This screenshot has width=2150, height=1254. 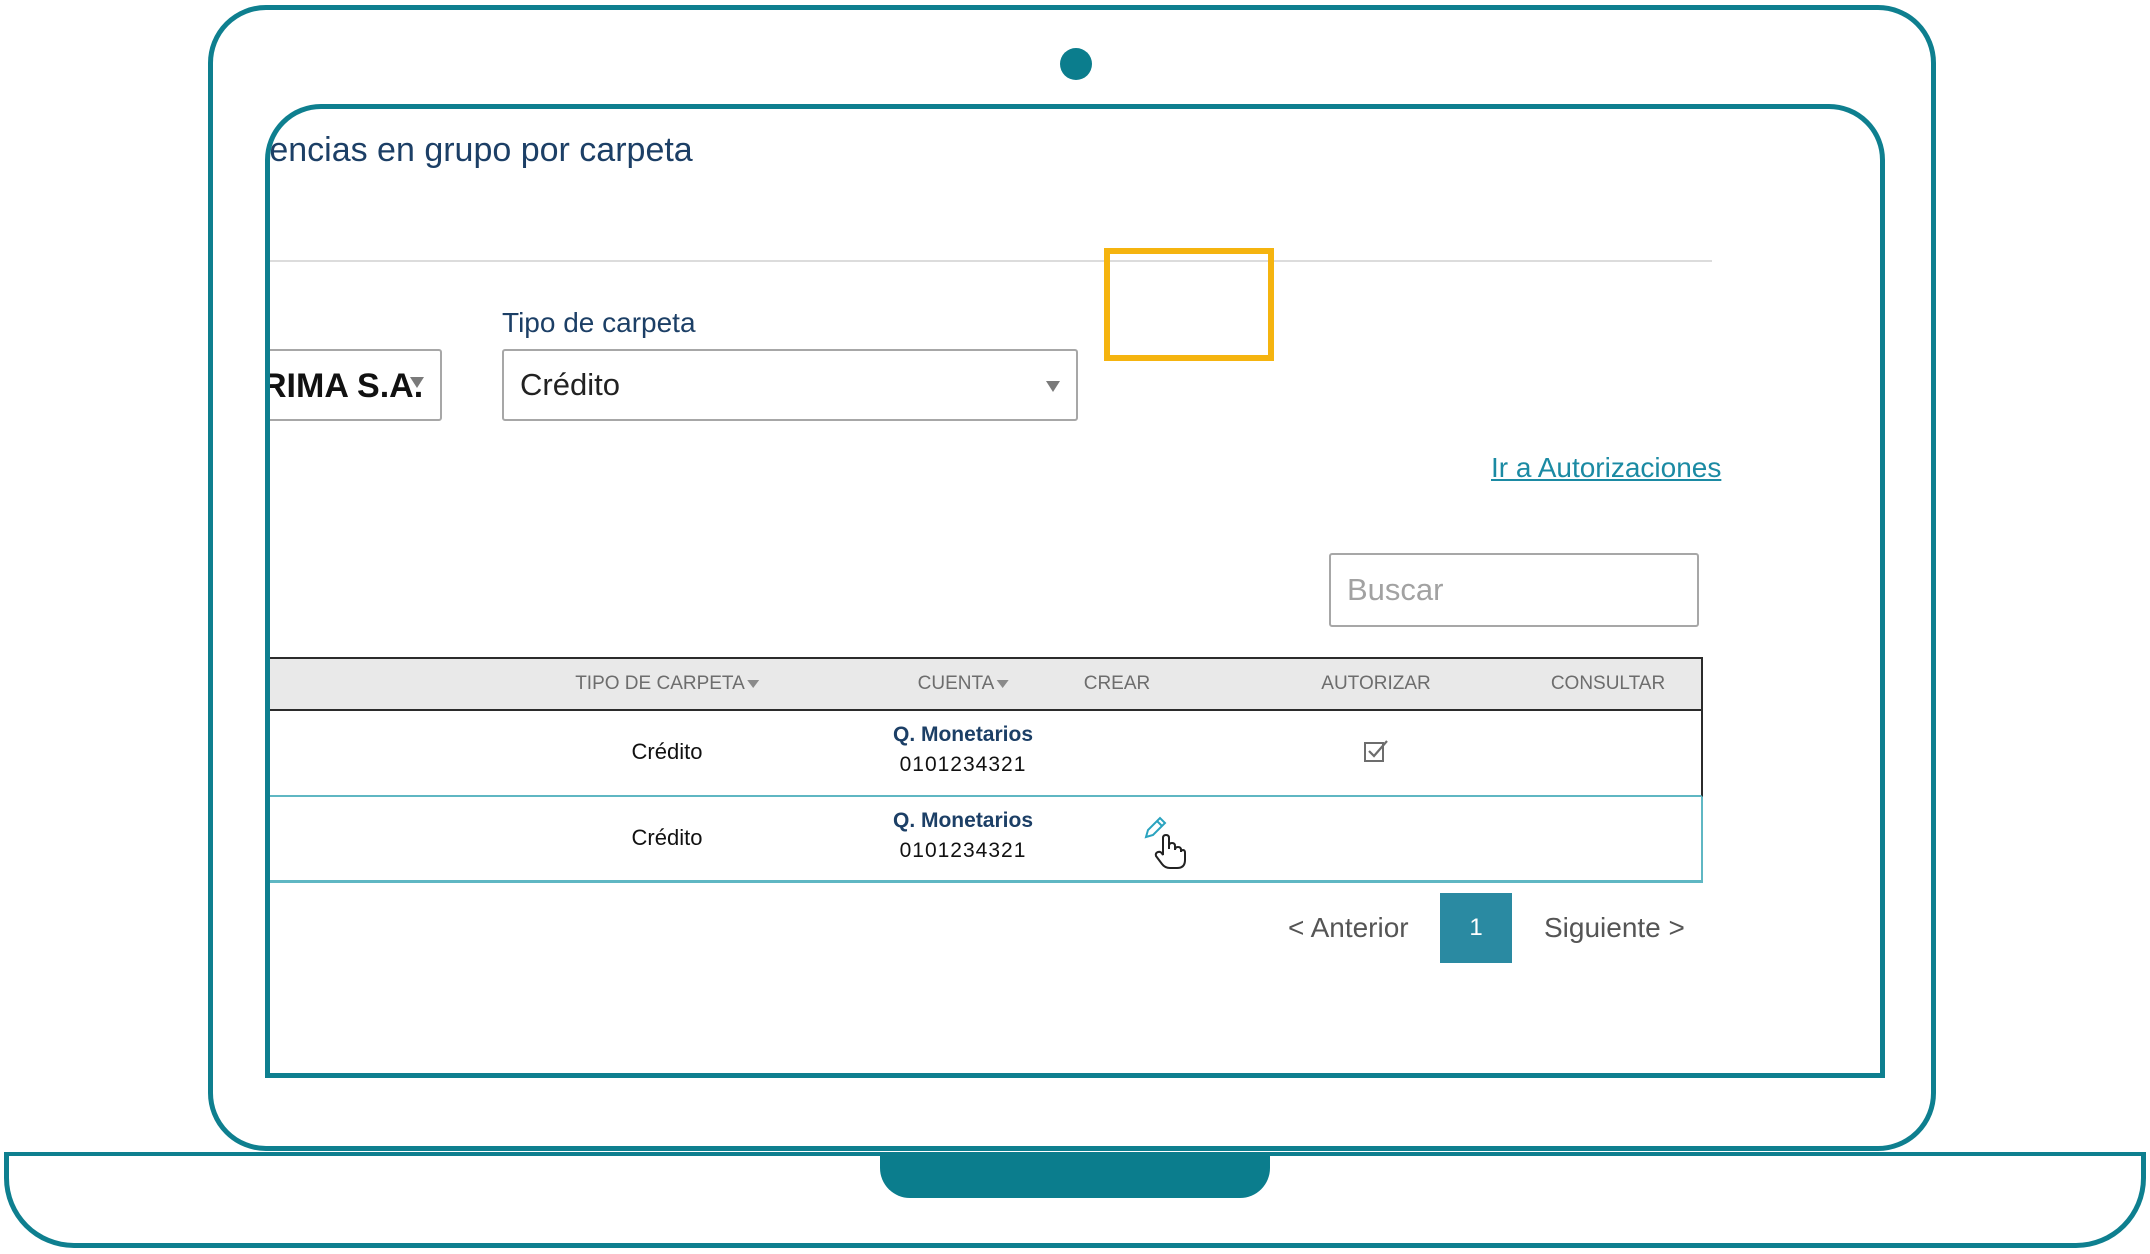 What do you see at coordinates (1376, 683) in the screenshot?
I see `column-header-authorize: AUTORIZAR` at bounding box center [1376, 683].